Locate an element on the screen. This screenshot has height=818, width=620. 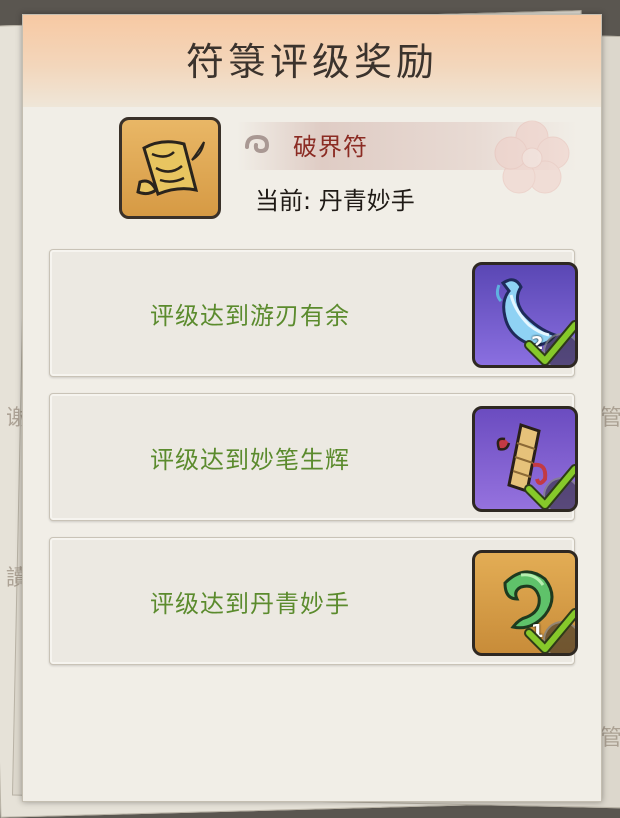
reward-condition: 评级达到游刃有余 is located at coordinates (250, 315).